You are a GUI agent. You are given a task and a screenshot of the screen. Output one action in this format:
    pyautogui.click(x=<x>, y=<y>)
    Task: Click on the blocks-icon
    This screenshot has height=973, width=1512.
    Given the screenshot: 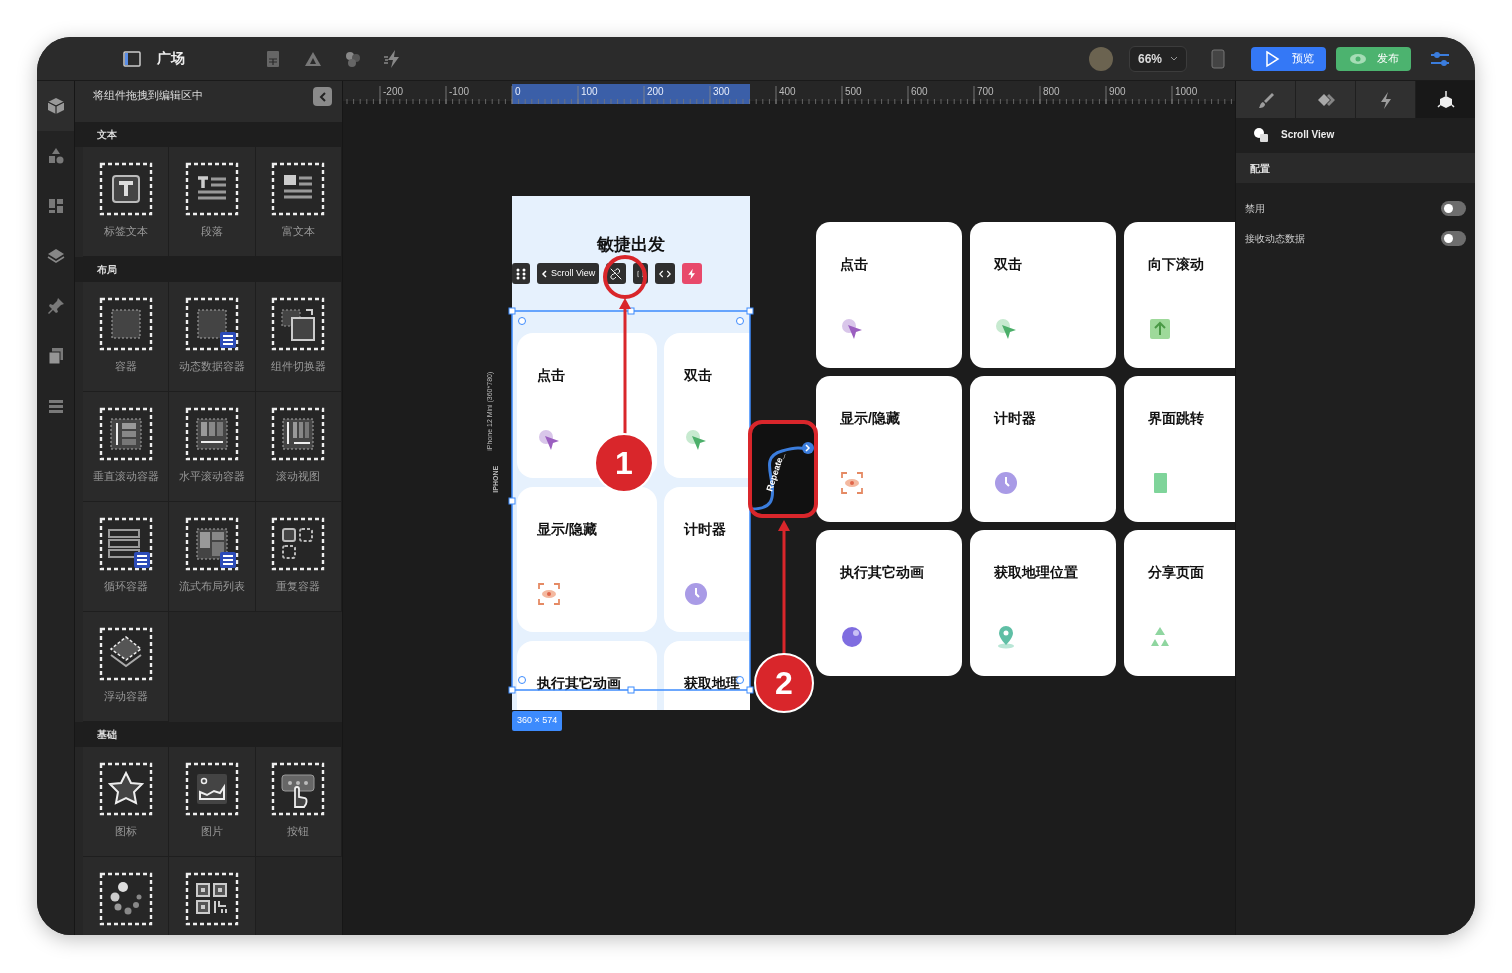 What is the action you would take?
    pyautogui.click(x=55, y=206)
    